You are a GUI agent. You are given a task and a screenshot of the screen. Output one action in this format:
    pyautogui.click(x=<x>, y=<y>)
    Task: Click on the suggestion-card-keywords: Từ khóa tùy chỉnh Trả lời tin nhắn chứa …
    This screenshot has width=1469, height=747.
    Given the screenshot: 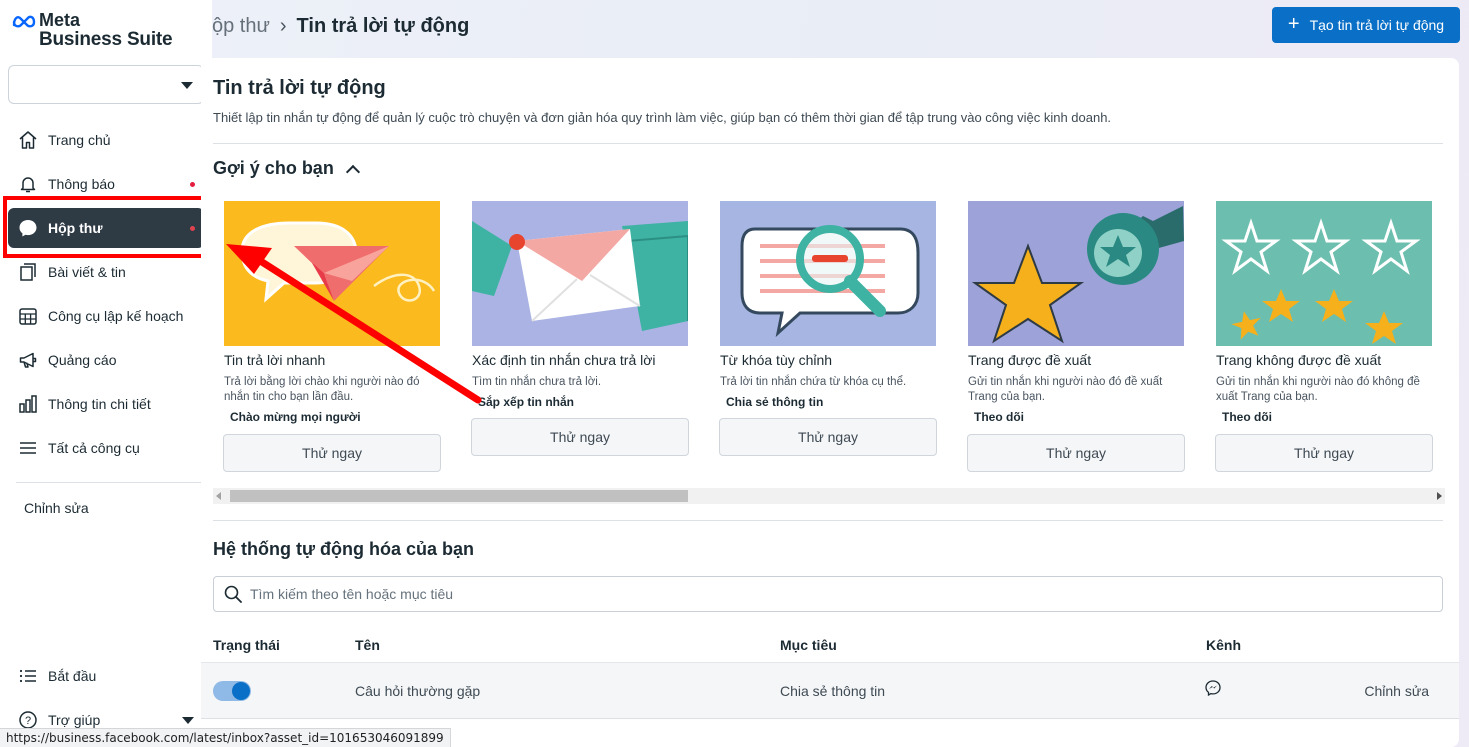 What is the action you would take?
    pyautogui.click(x=828, y=328)
    